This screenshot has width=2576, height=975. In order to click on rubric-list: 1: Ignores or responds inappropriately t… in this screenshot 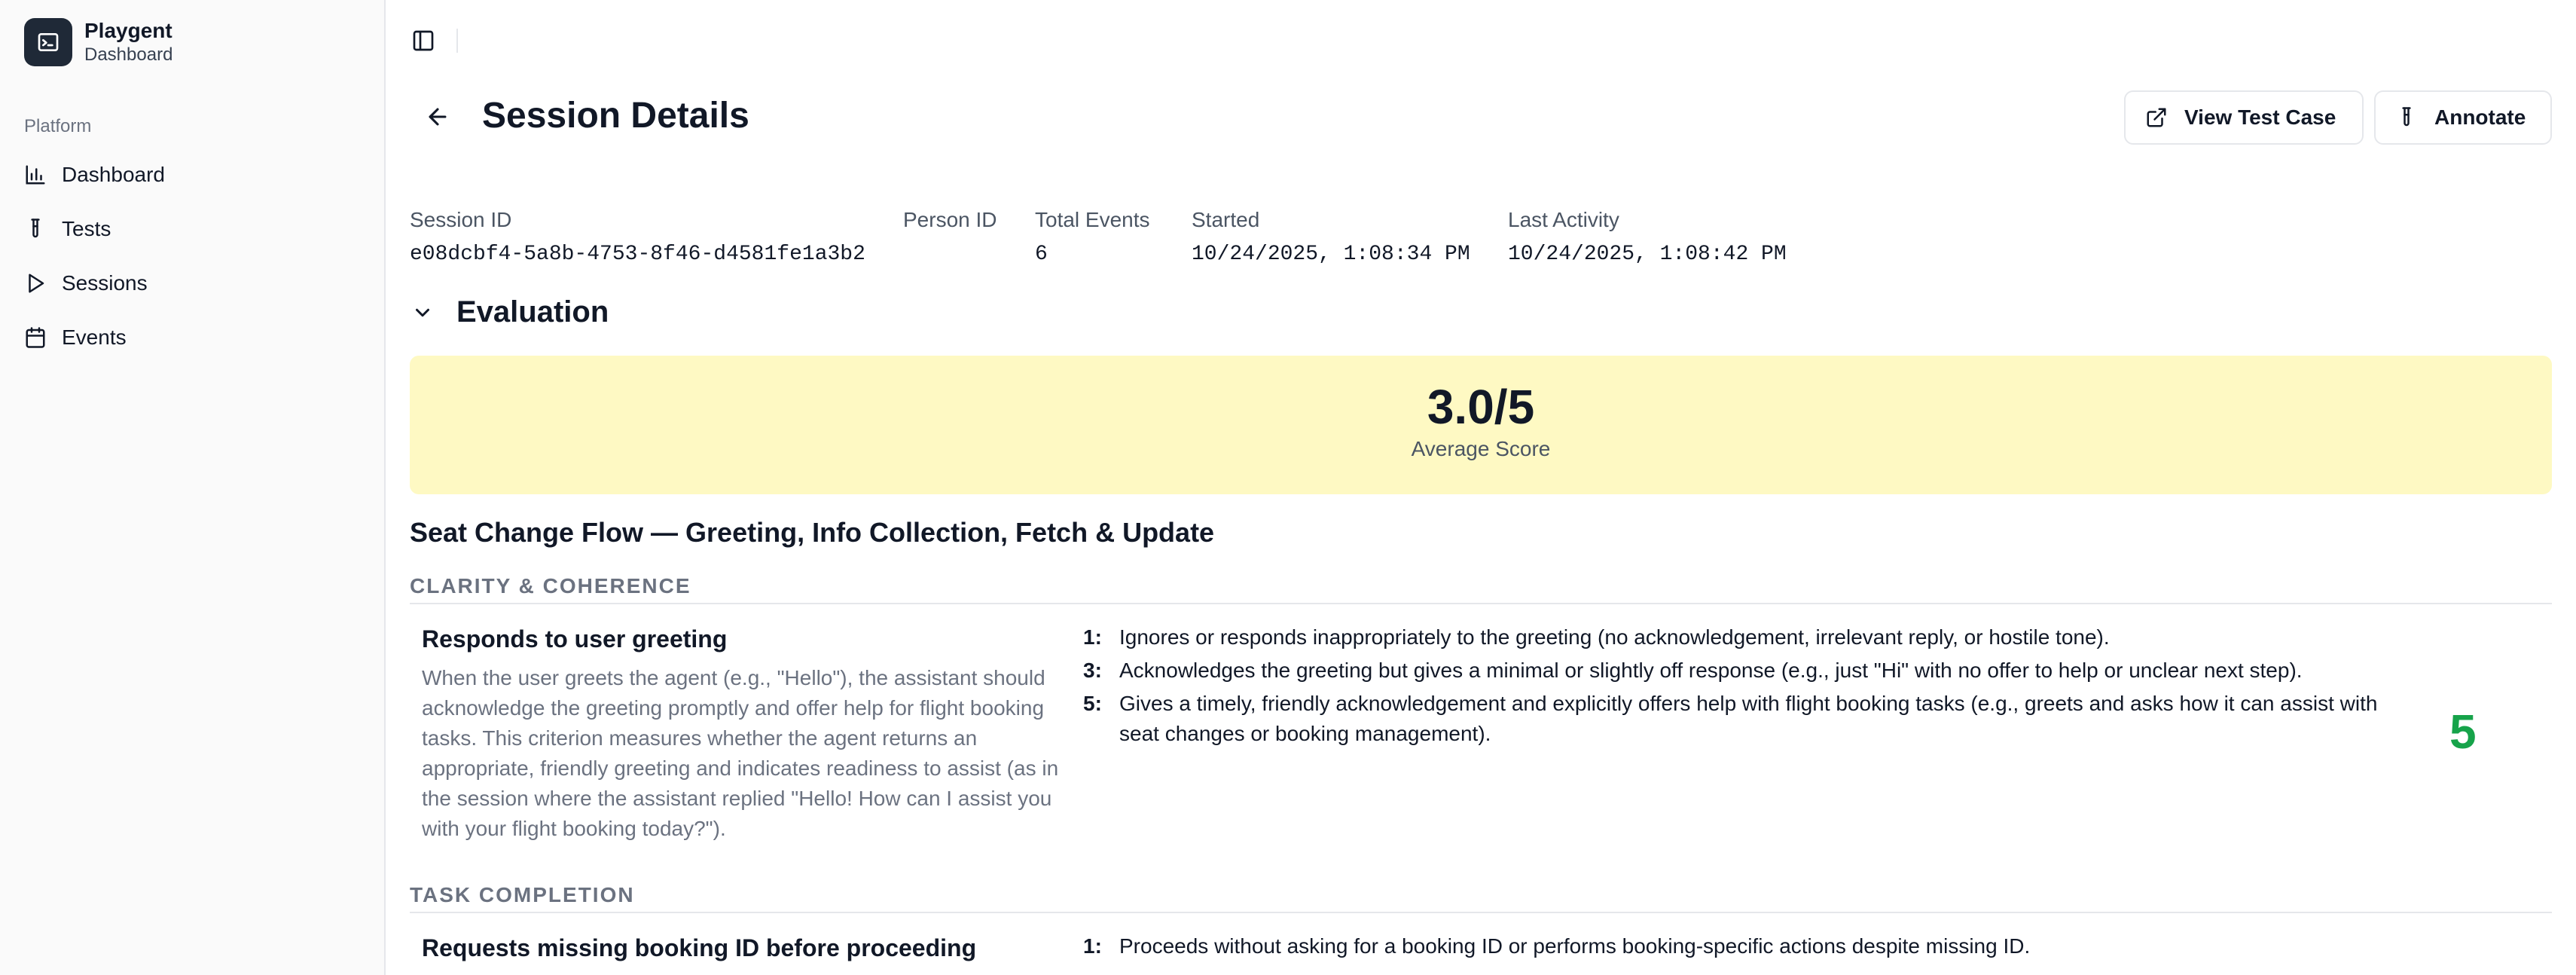, I will do `click(1731, 687)`.